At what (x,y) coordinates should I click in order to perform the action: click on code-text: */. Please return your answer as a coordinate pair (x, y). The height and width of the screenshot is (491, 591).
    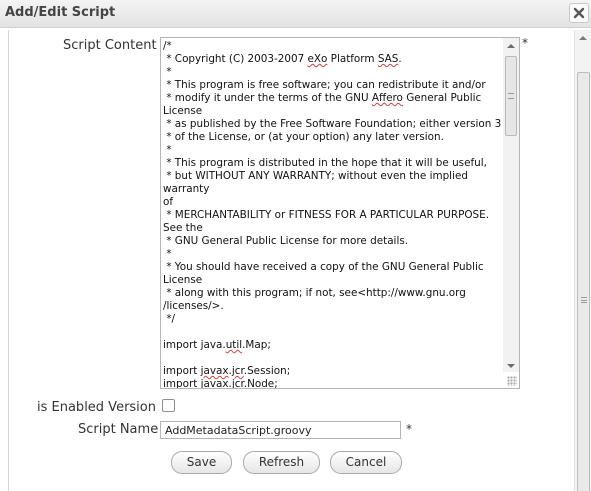
    Looking at the image, I should click on (169, 319).